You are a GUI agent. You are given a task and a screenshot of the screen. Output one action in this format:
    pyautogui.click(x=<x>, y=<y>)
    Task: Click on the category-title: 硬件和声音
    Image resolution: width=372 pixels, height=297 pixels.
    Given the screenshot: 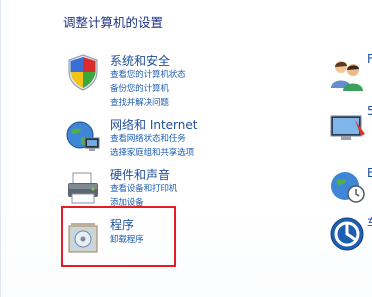 What is the action you would take?
    pyautogui.click(x=140, y=174)
    